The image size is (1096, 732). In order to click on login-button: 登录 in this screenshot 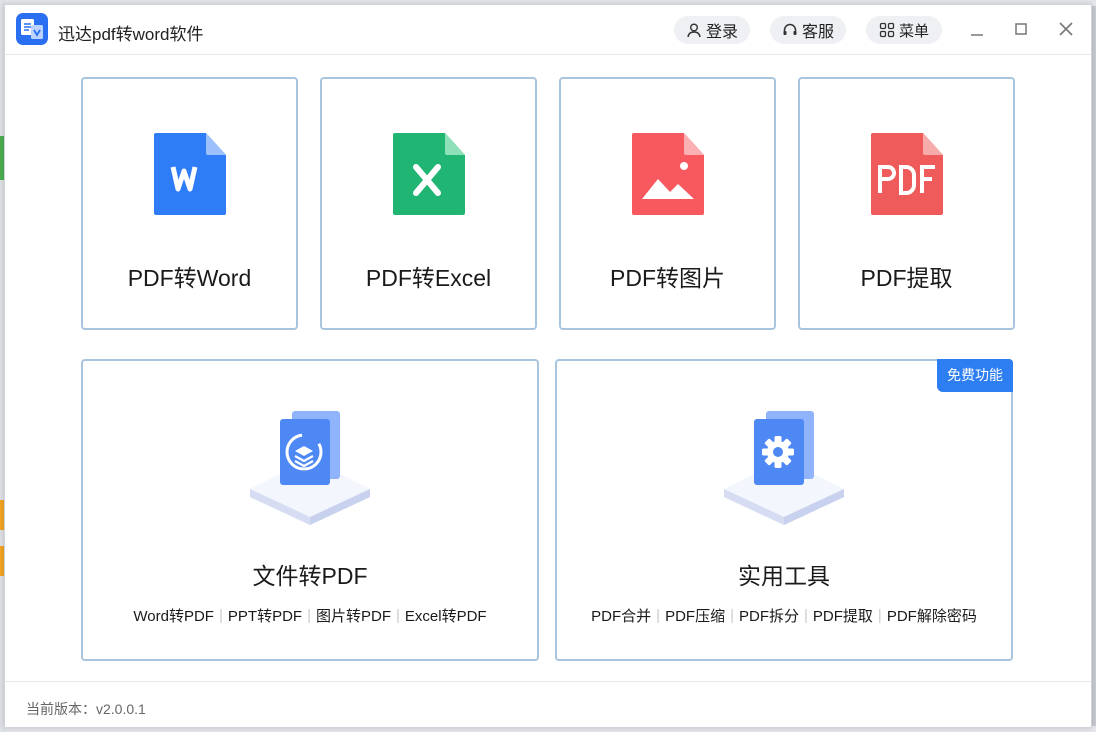, I will do `click(712, 30)`.